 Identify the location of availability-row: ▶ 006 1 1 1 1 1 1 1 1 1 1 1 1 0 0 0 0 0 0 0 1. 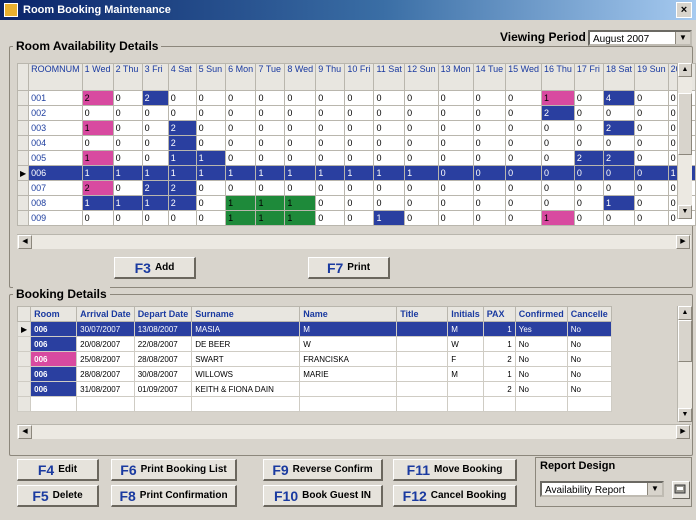
(356, 173).